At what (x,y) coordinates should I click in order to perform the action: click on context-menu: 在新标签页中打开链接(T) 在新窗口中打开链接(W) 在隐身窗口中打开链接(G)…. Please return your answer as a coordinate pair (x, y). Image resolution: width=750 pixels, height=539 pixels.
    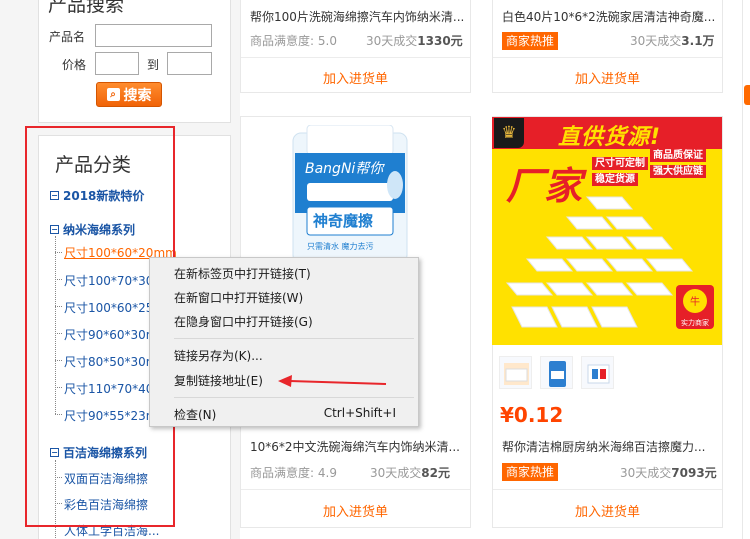
    Looking at the image, I should click on (284, 342).